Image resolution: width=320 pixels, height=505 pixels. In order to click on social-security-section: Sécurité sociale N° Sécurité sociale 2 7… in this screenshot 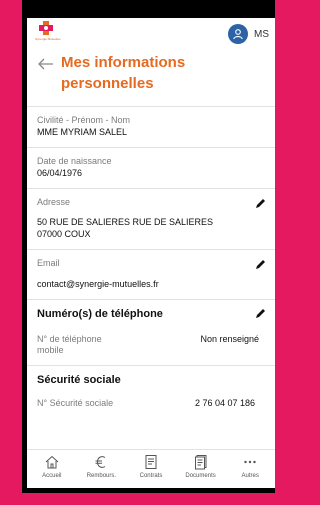, I will do `click(151, 391)`.